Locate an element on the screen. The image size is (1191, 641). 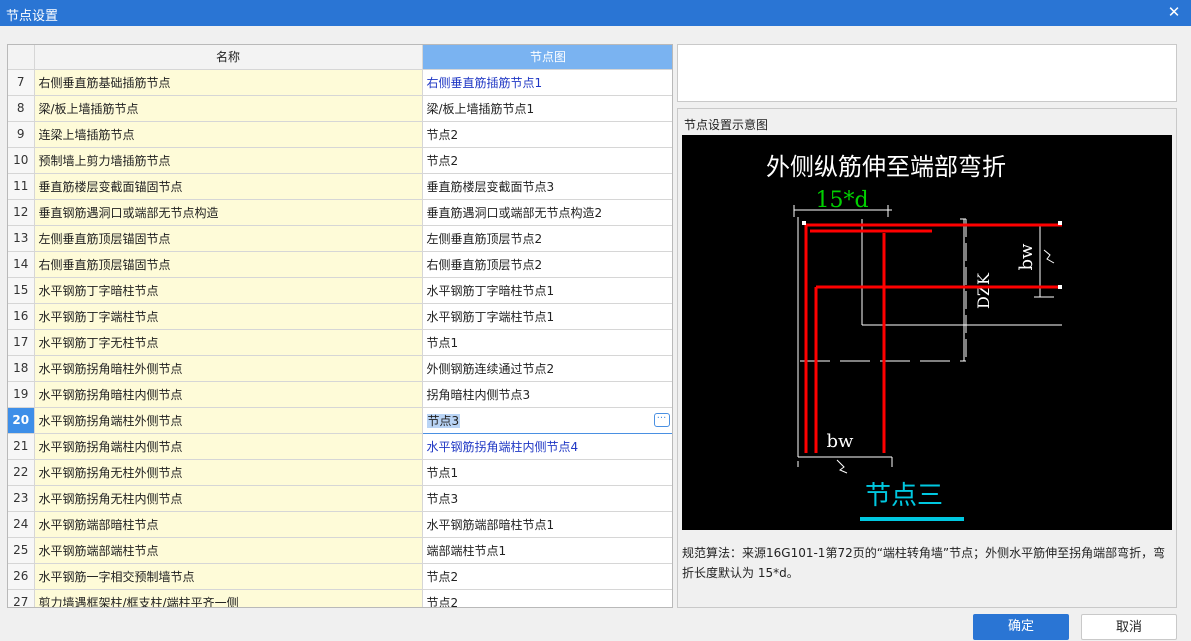
row-number: 15 is located at coordinates (21, 290).